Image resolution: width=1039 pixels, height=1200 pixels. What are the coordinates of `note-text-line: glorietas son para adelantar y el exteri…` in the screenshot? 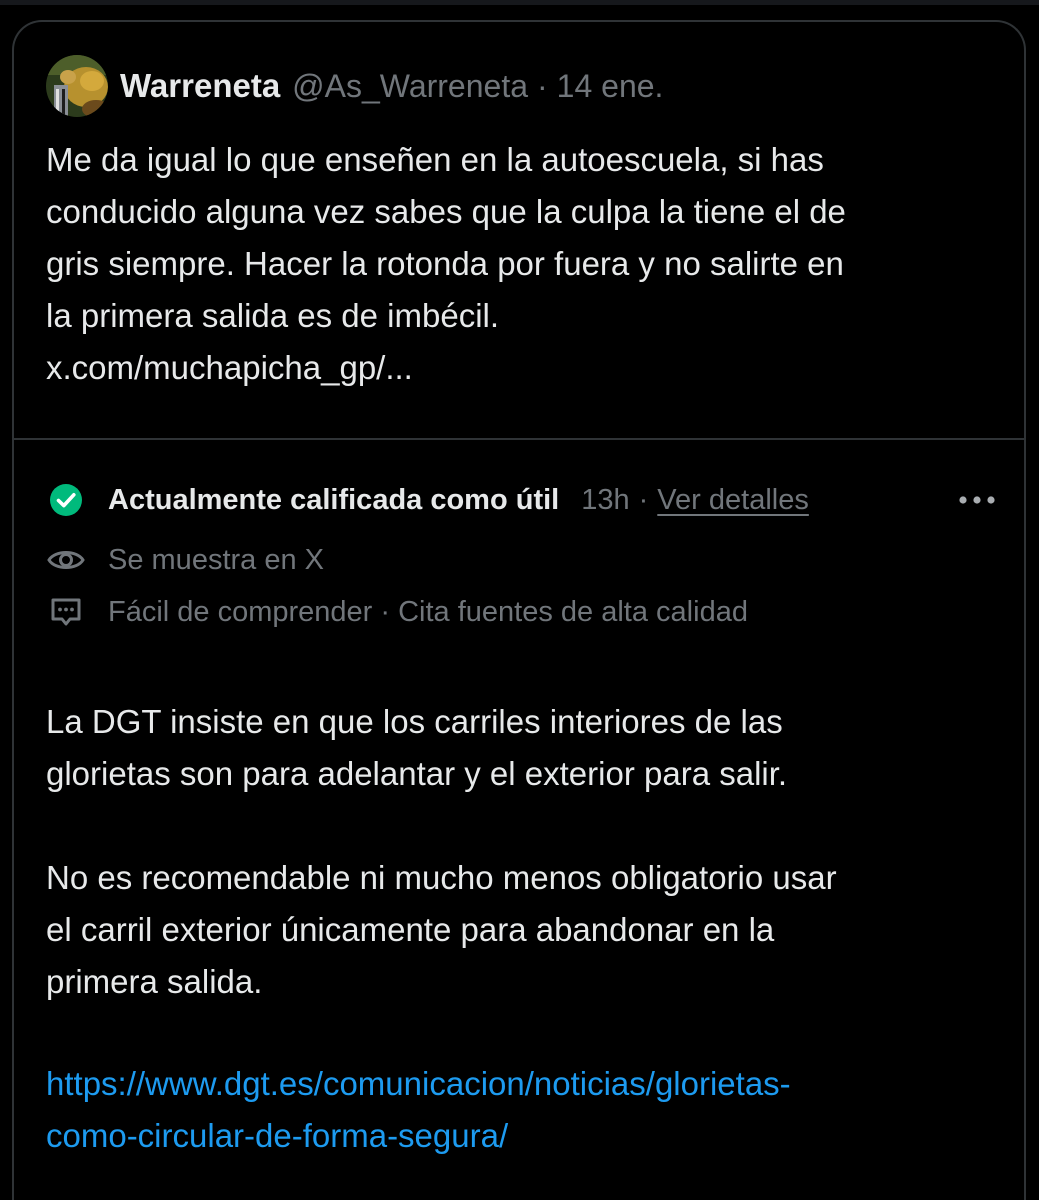 It's located at (417, 773).